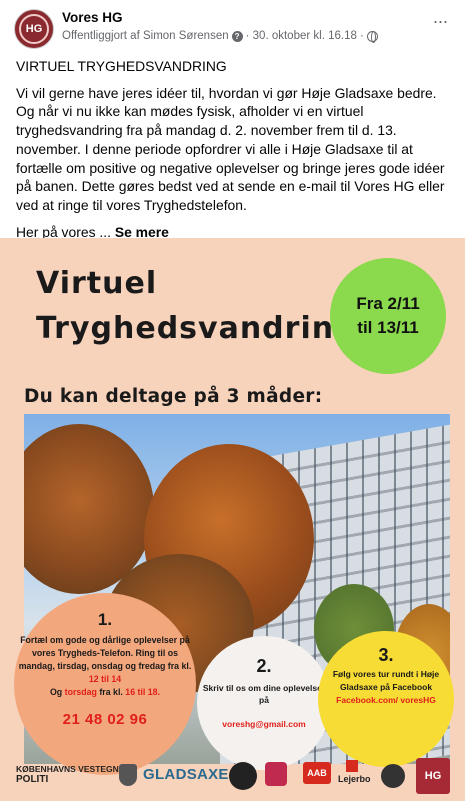 The width and height of the screenshot is (465, 801). What do you see at coordinates (32, 779) in the screenshot?
I see `police-logo-line2: POLITI` at bounding box center [32, 779].